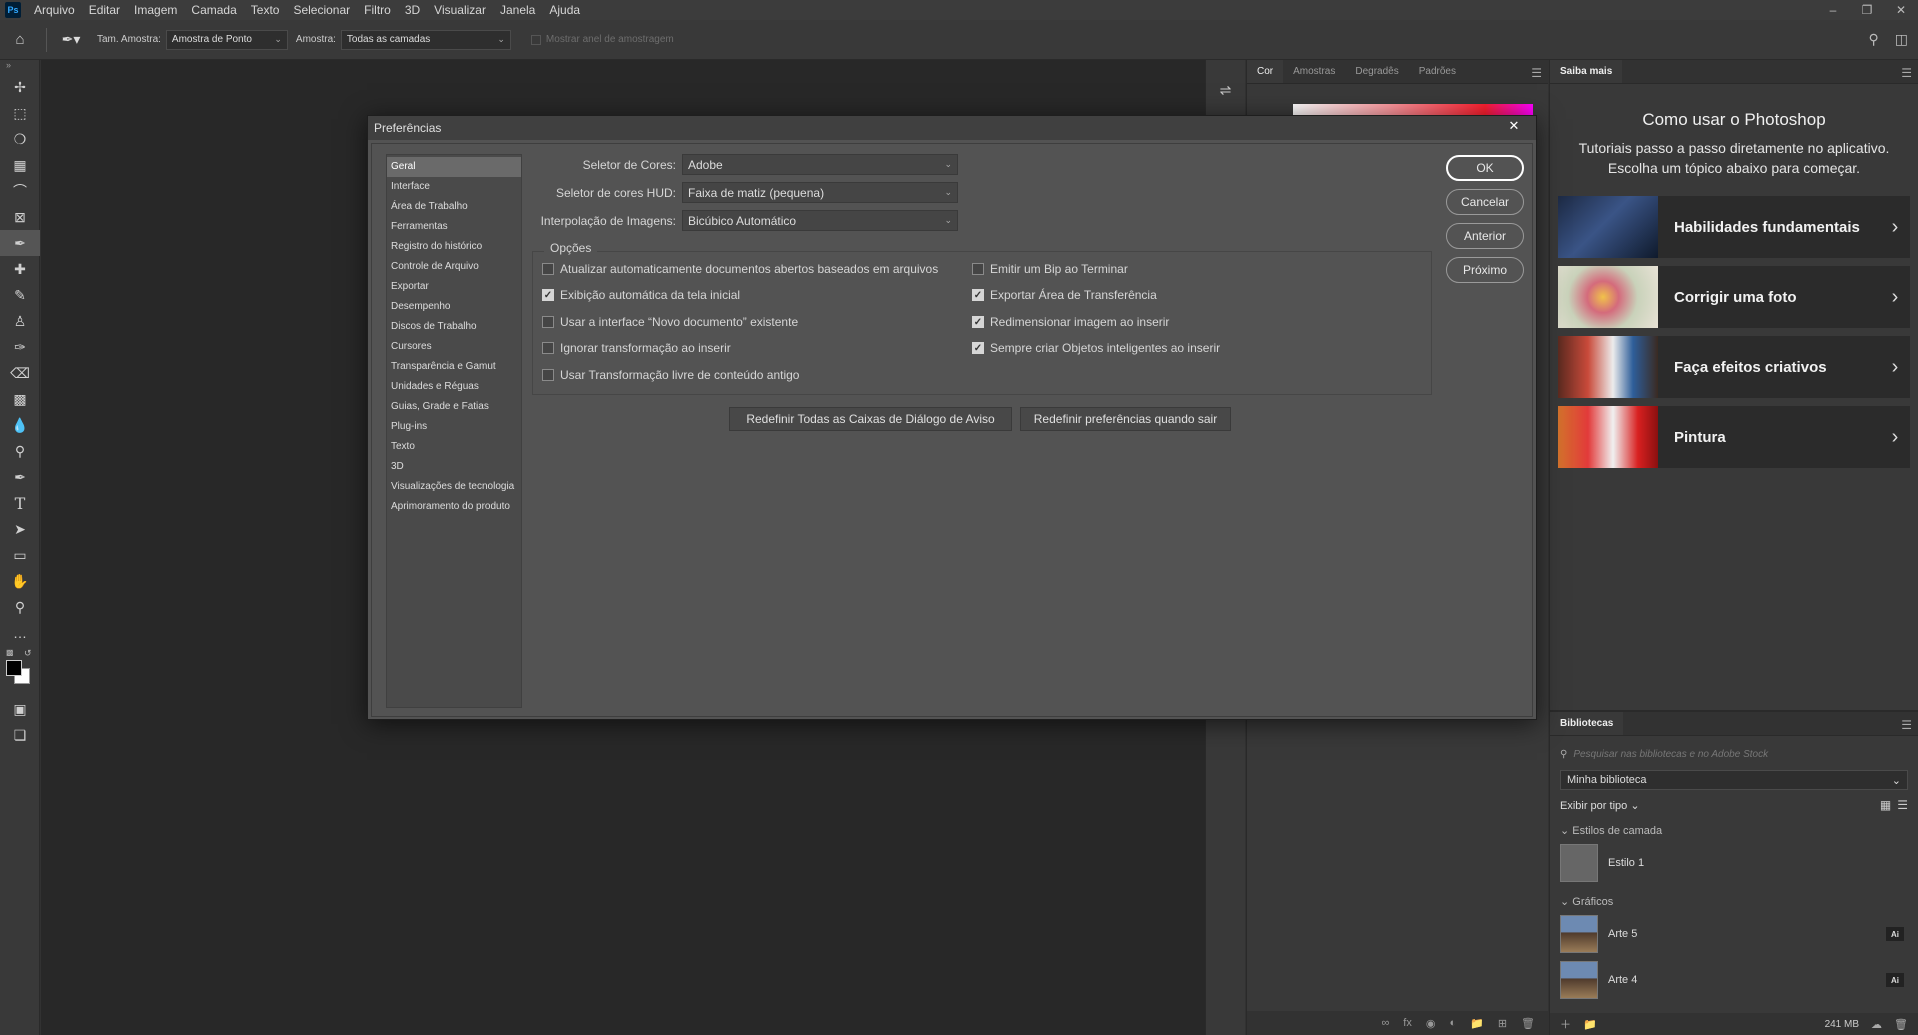 Image resolution: width=1918 pixels, height=1035 pixels. Describe the element at coordinates (1528, 1023) in the screenshot. I see `trash-icon: 🗑` at that location.